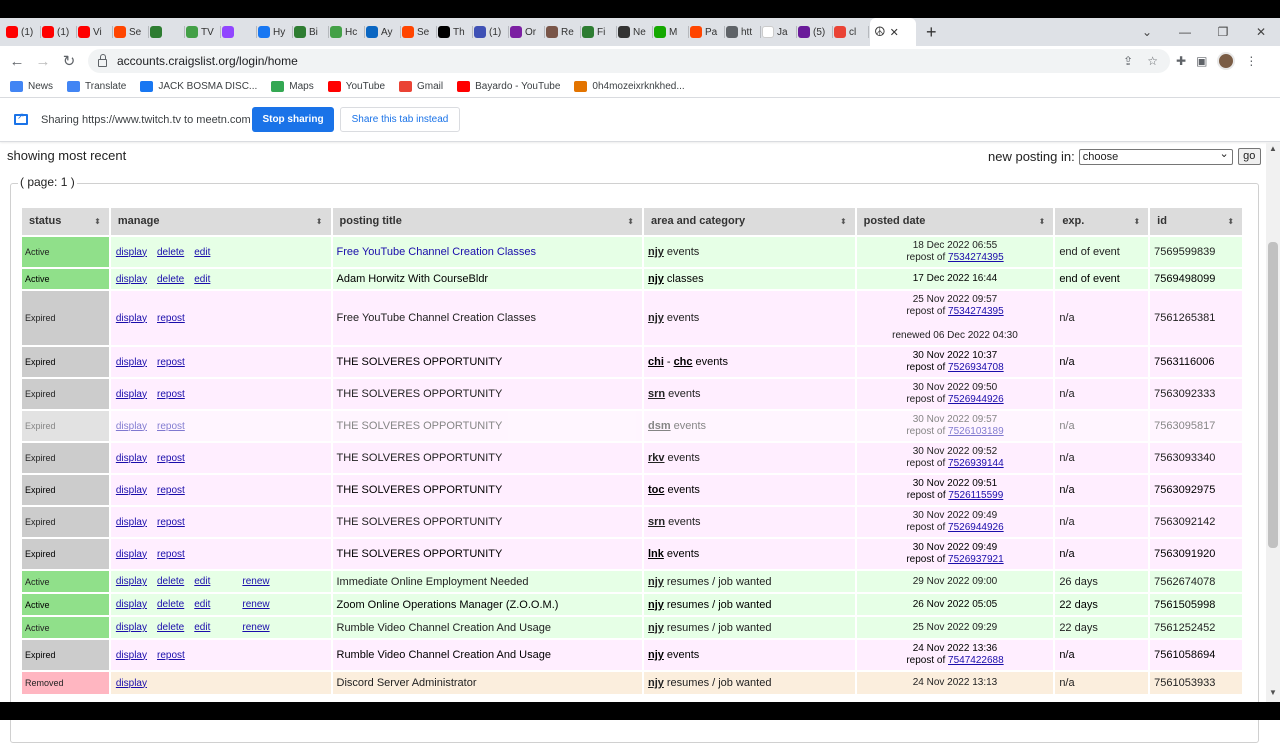 This screenshot has width=1280, height=743. Describe the element at coordinates (1261, 32) in the screenshot. I see `close-window-icon: ✕` at that location.